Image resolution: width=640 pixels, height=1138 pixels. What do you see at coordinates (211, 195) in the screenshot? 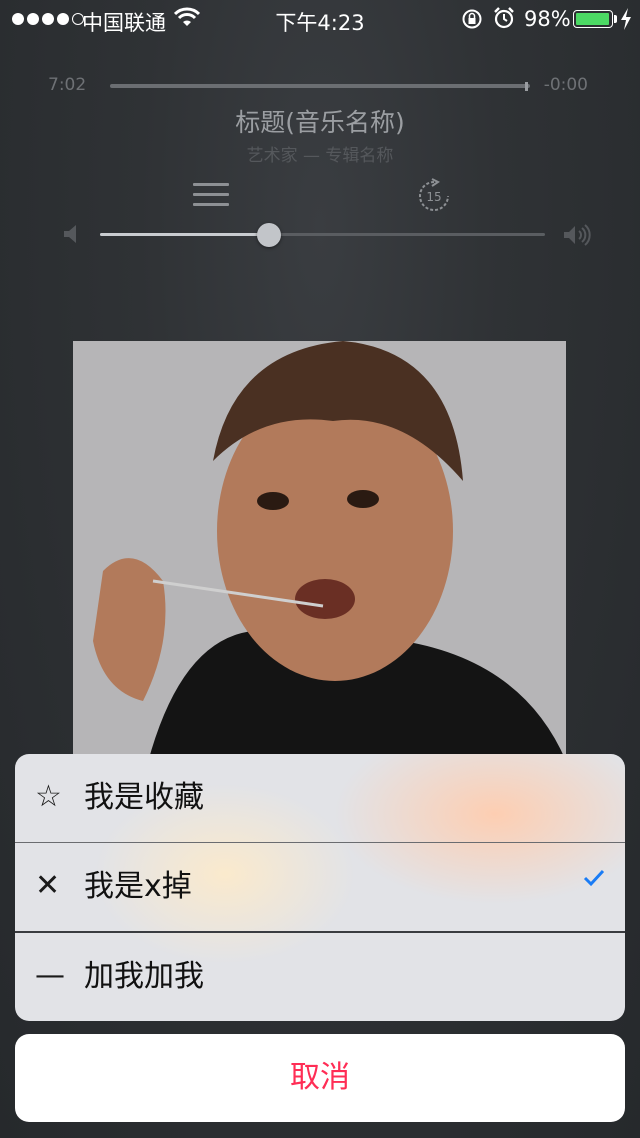
I see `menu-icon` at bounding box center [211, 195].